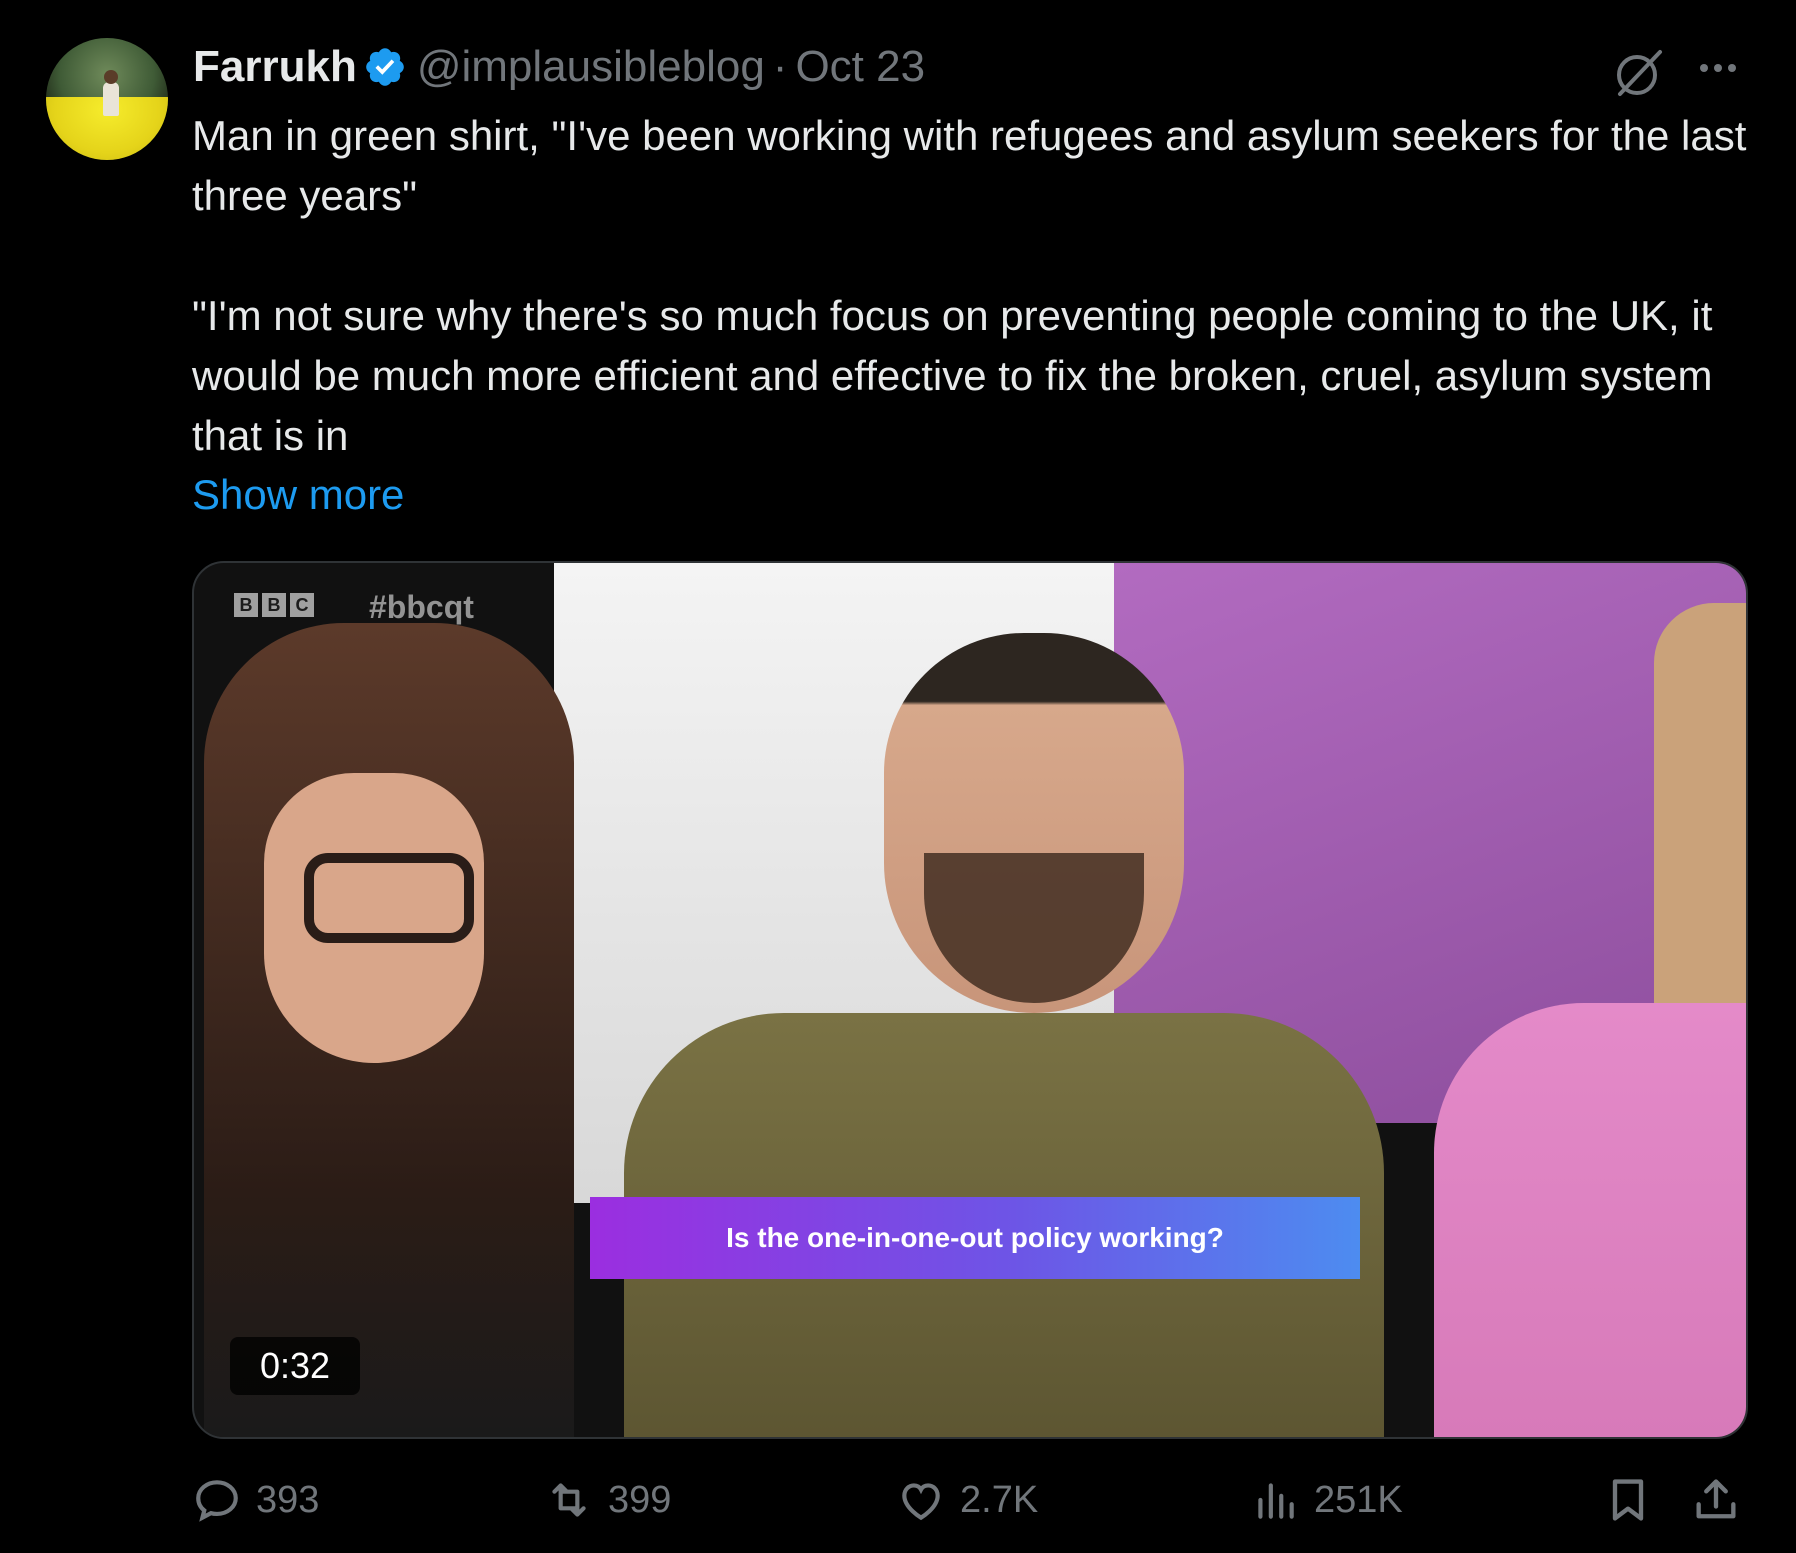 The height and width of the screenshot is (1553, 1796). What do you see at coordinates (1628, 1500) in the screenshot?
I see `bookmark-icon` at bounding box center [1628, 1500].